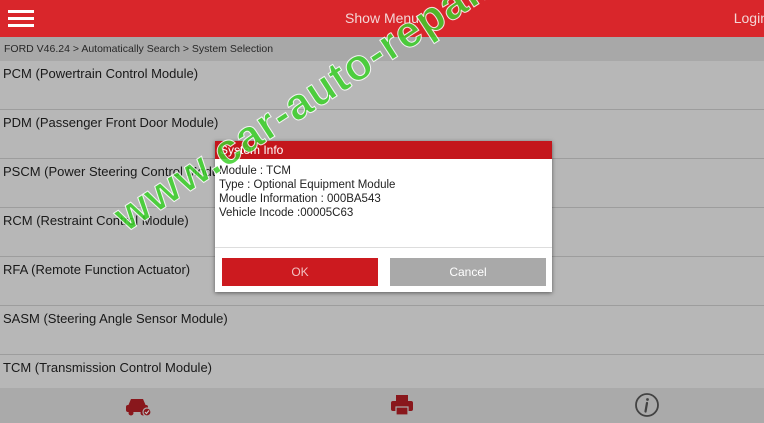 This screenshot has height=423, width=764. Describe the element at coordinates (255, 171) in the screenshot. I see `dialog-line-module: Module : TCM` at that location.